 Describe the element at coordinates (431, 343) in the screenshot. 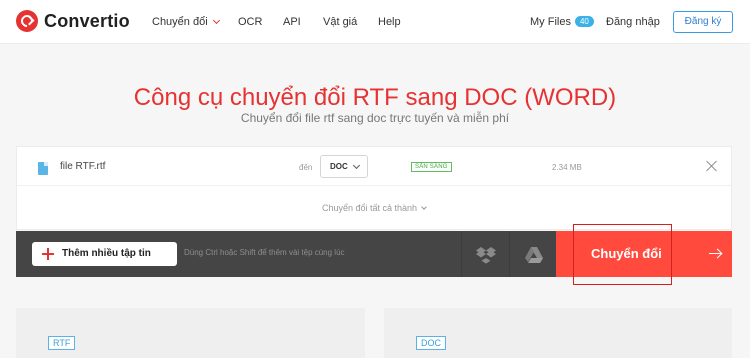

I see `target-format-tag: DOC` at that location.